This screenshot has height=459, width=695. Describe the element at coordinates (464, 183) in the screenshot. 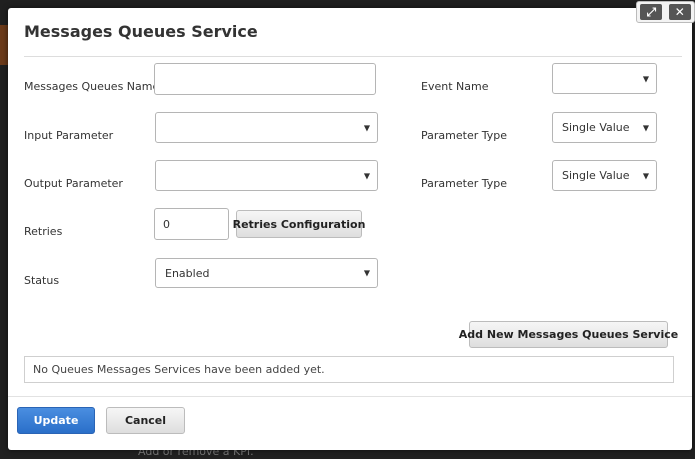

I see `output-parameter-type-label: Parameter Type` at that location.